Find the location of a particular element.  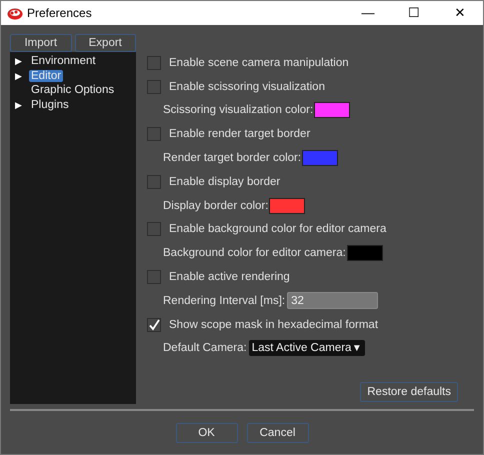

app-logo-icon is located at coordinates (15, 13).